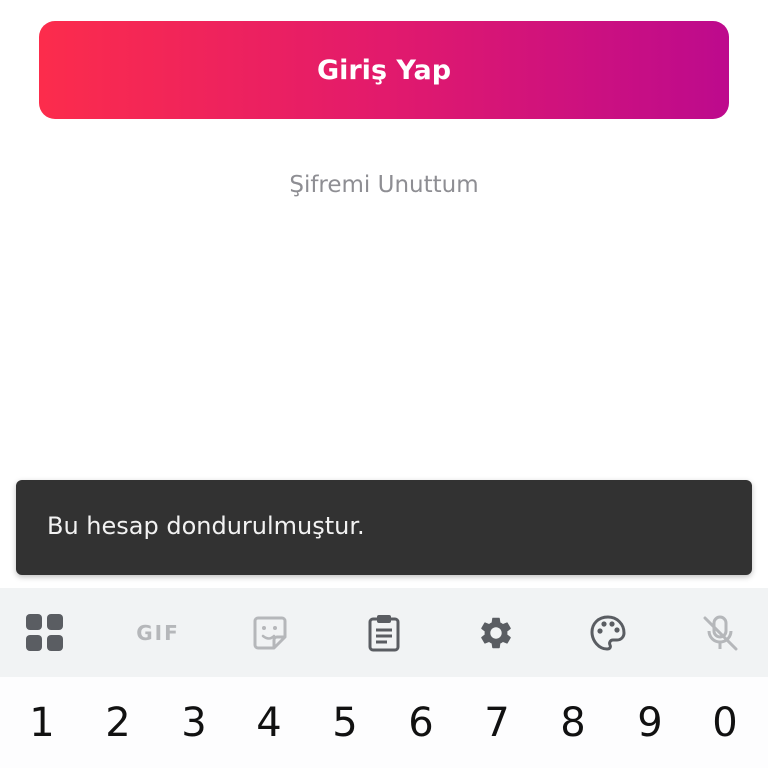  Describe the element at coordinates (384, 70) in the screenshot. I see `login-button: Giriş Yap` at that location.